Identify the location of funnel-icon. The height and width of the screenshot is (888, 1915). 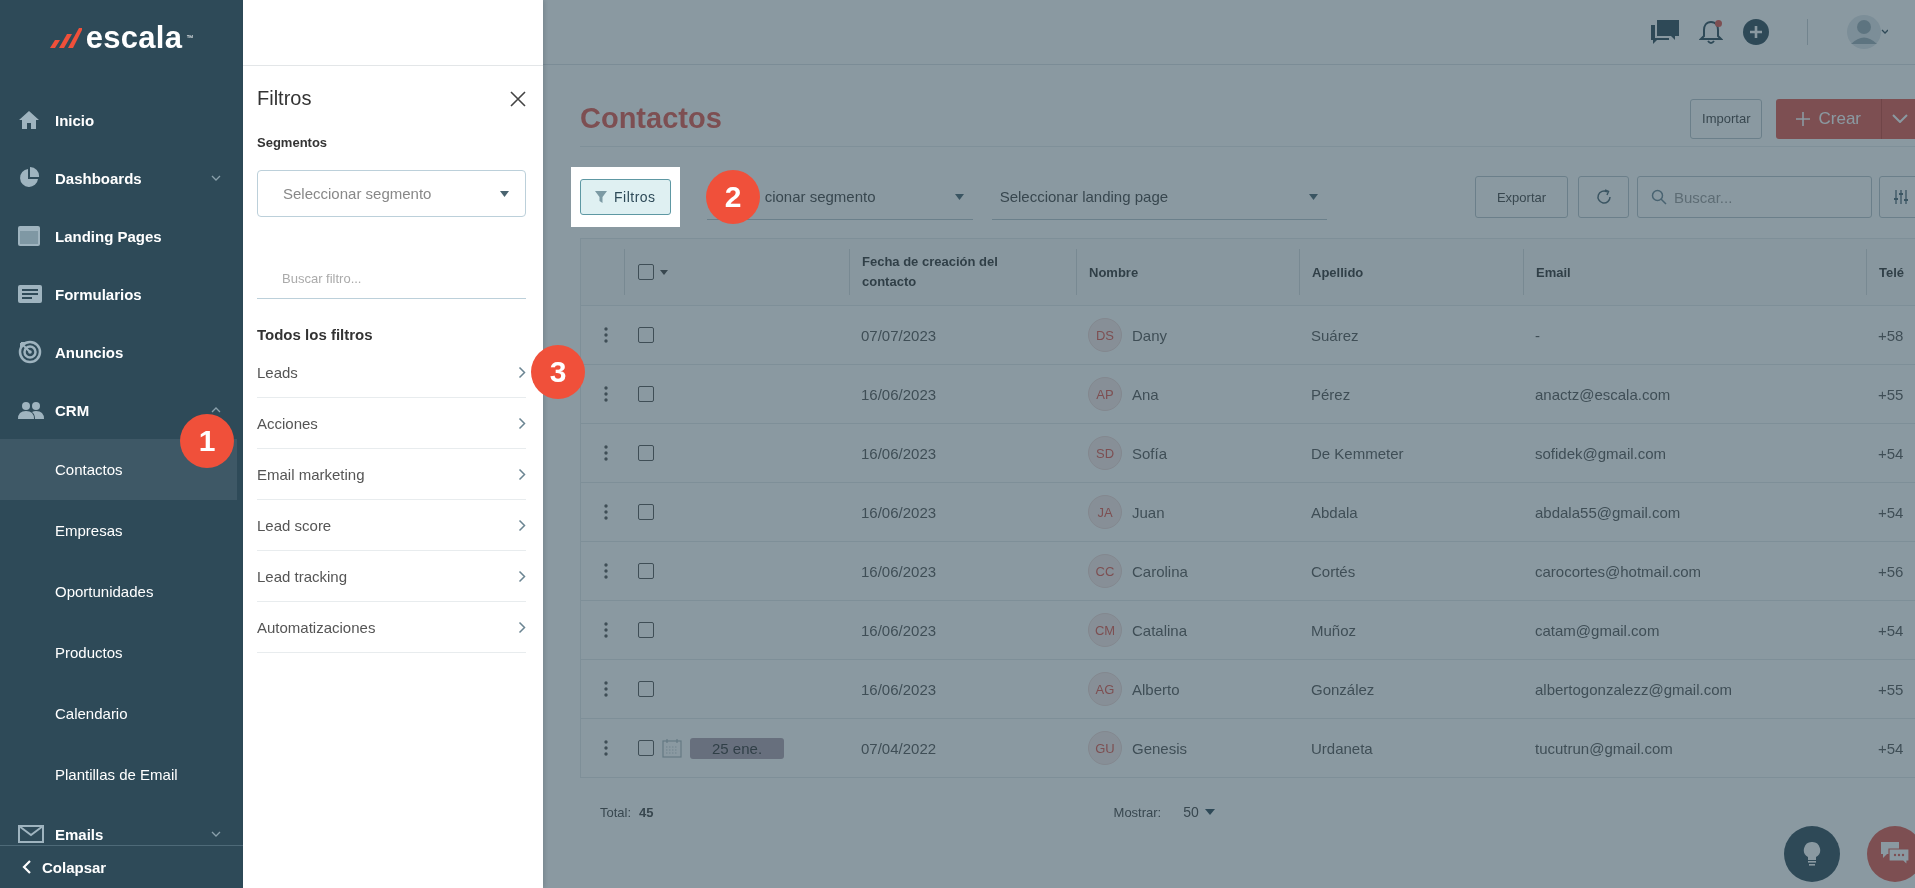
(601, 197).